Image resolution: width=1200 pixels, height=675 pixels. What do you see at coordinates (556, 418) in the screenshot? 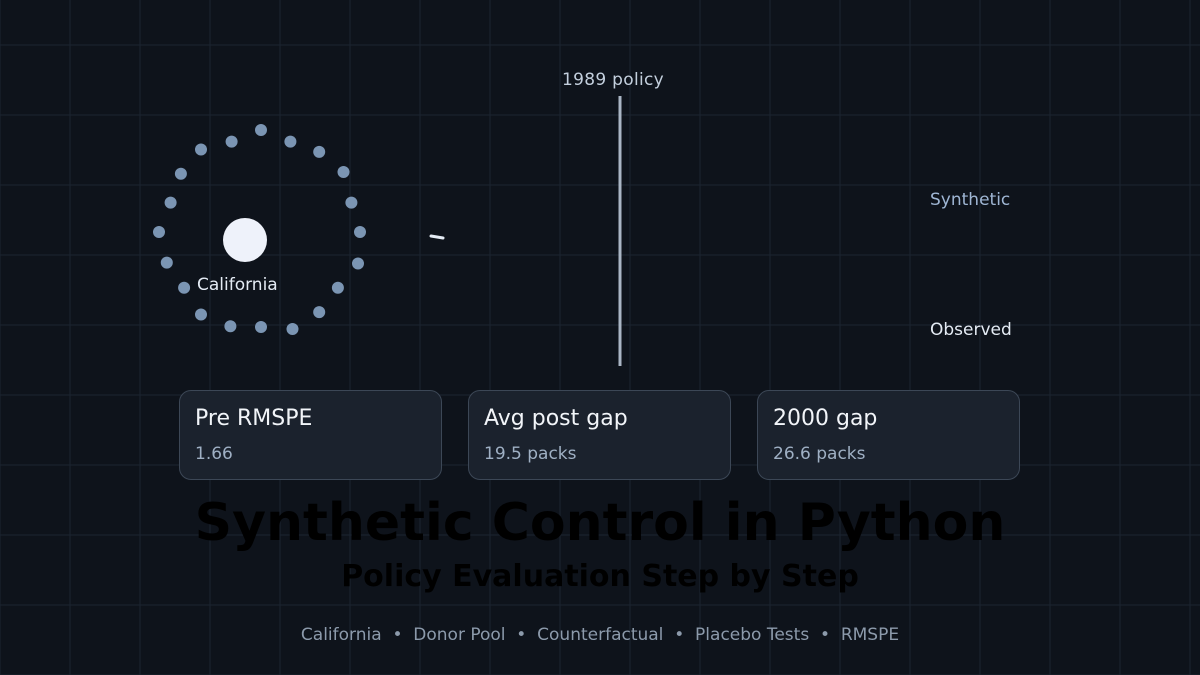
I see `stat-card-title: Avg post gap` at bounding box center [556, 418].